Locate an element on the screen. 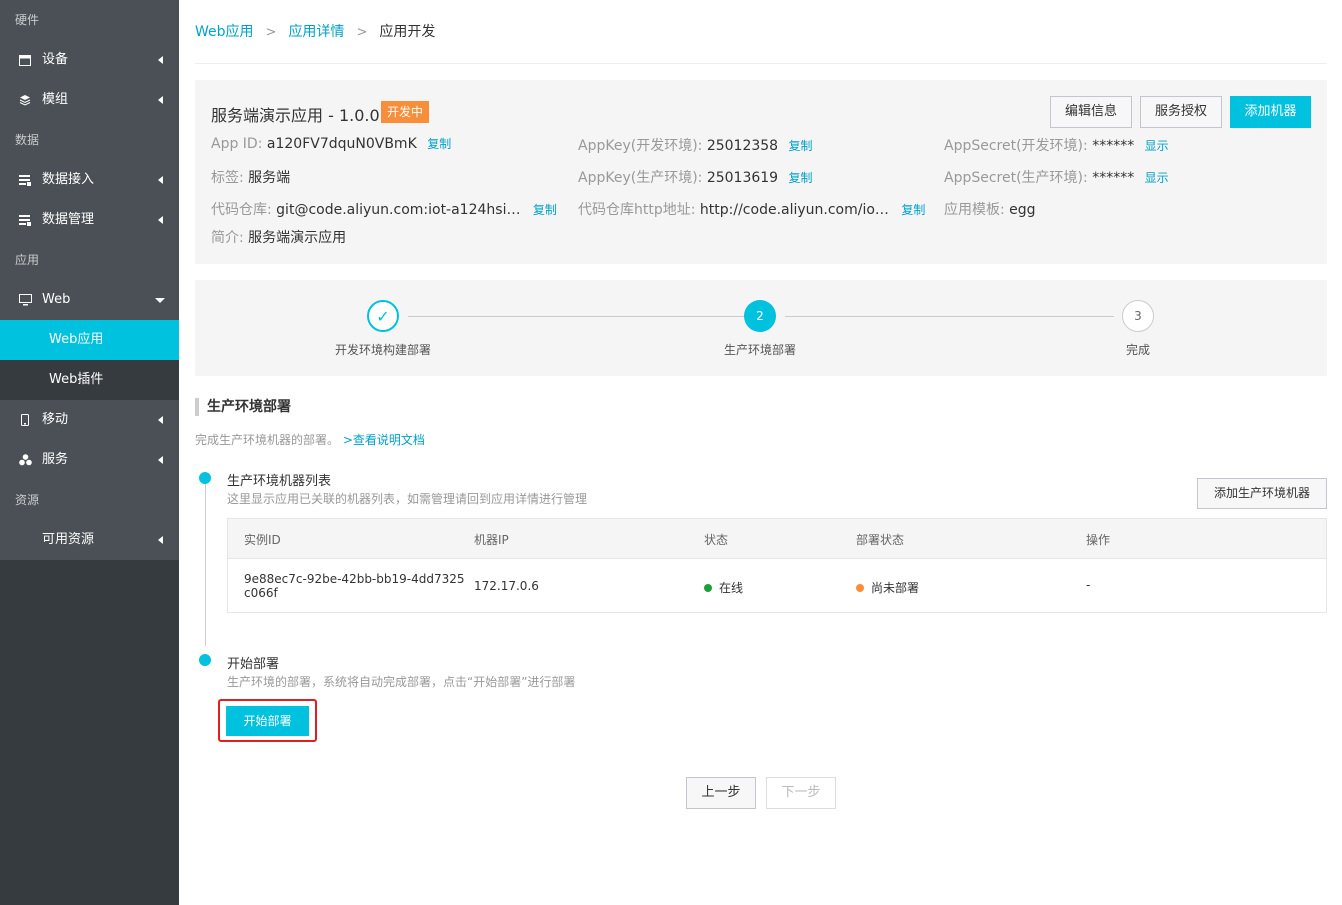 The height and width of the screenshot is (905, 1342). device-icon is located at coordinates (25, 60).